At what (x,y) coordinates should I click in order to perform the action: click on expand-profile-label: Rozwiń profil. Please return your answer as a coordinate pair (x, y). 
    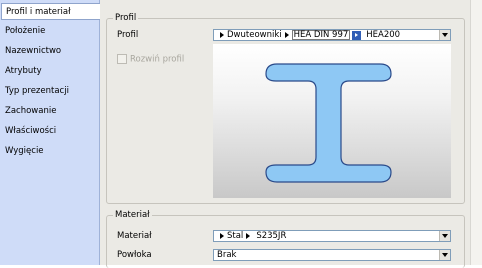
    Looking at the image, I should click on (157, 59).